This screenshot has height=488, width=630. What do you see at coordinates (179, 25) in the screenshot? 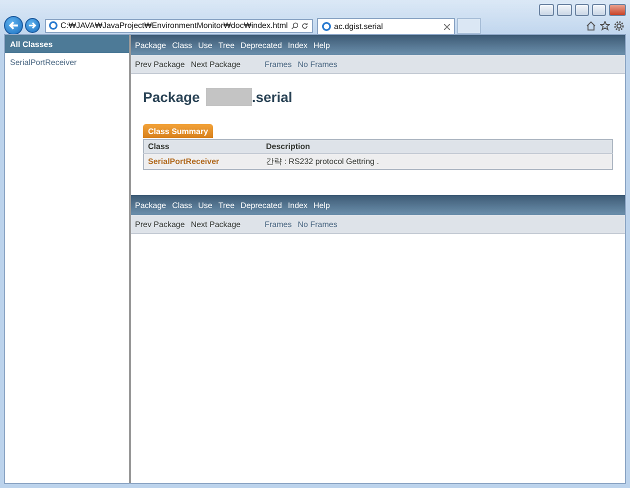
I see `address-field: C:₩JAVA₩JavaProject₩EnvironmentMonitor₩doc₩index.html` at bounding box center [179, 25].